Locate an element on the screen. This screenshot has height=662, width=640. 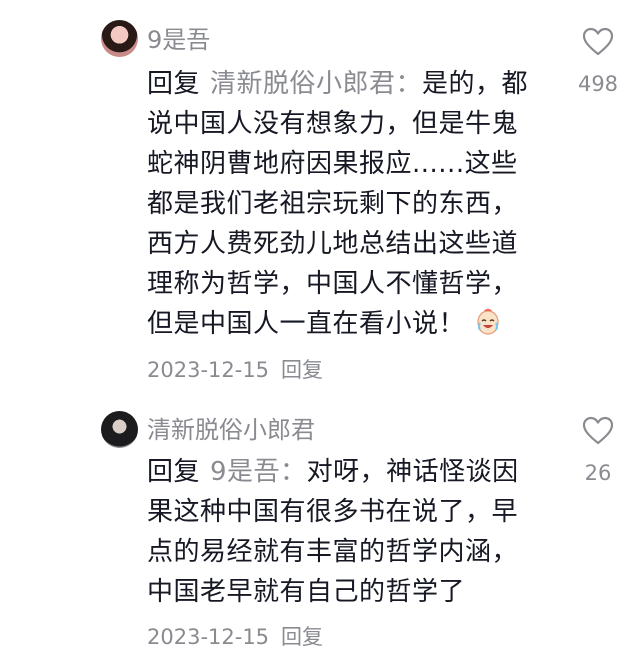
comment-username: 清新脱俗小郎君 is located at coordinates (231, 430).